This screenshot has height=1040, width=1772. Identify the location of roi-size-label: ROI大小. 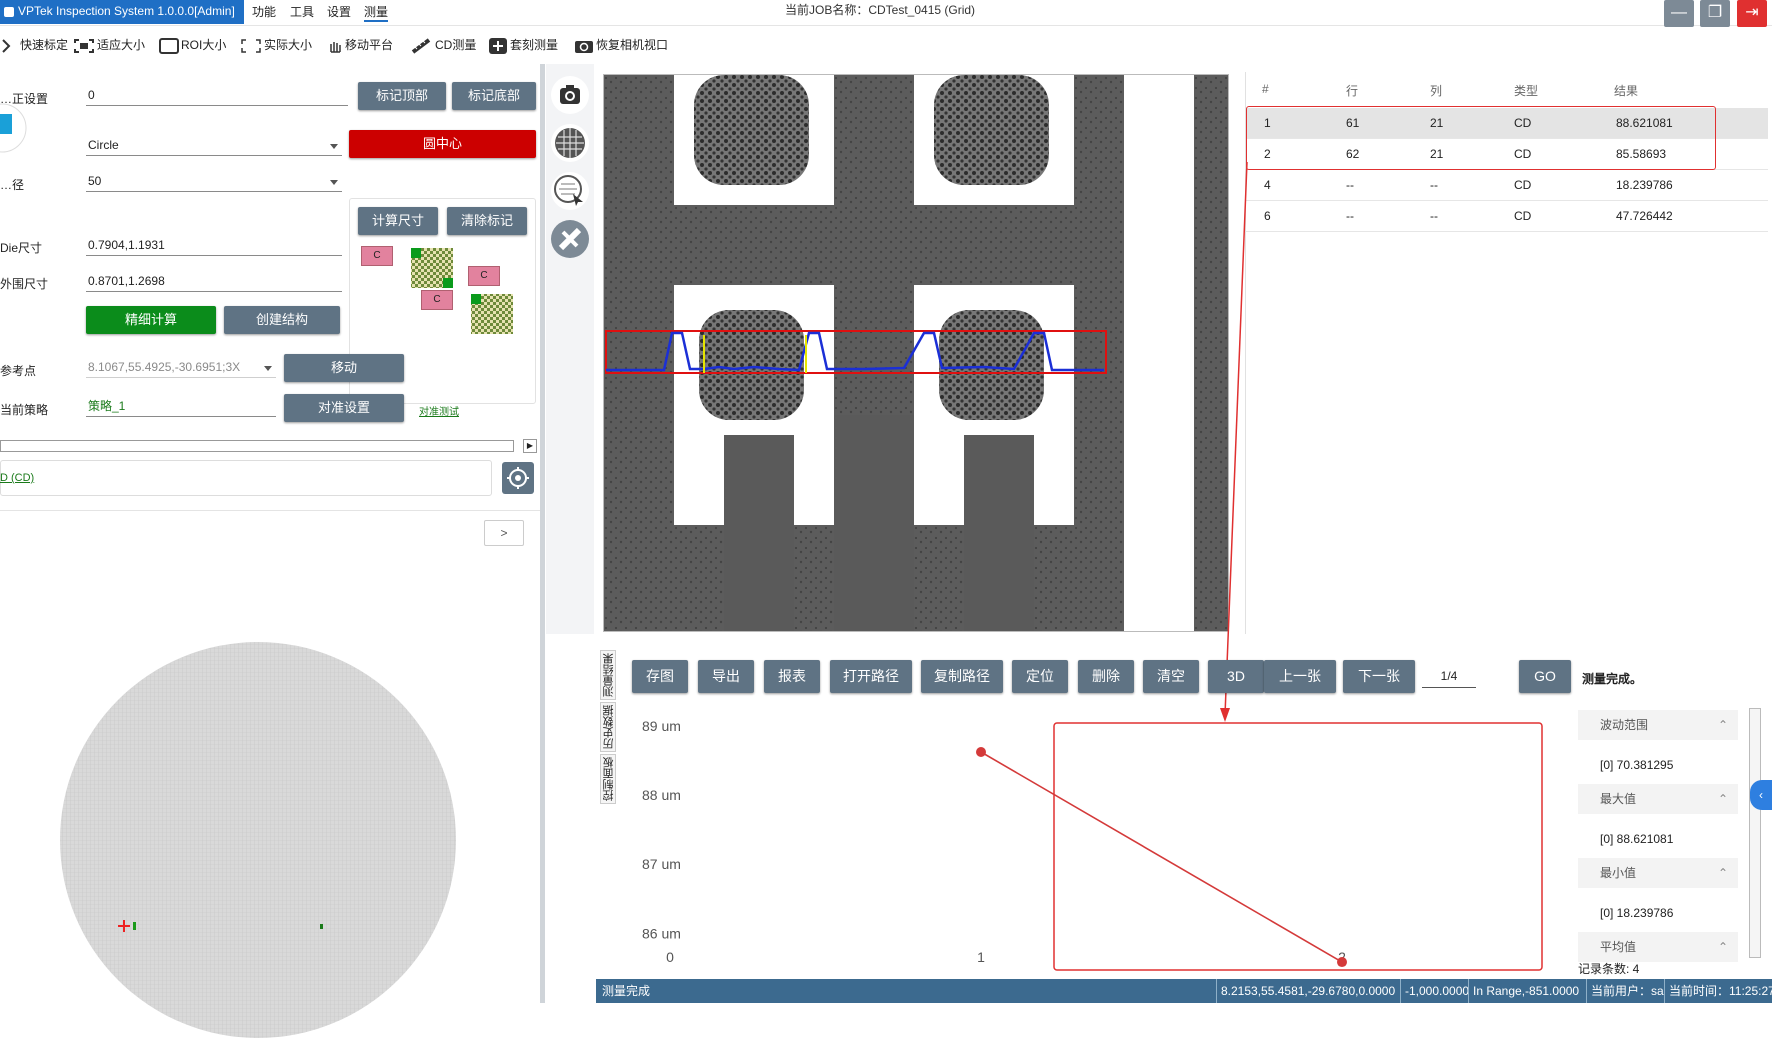
(204, 45).